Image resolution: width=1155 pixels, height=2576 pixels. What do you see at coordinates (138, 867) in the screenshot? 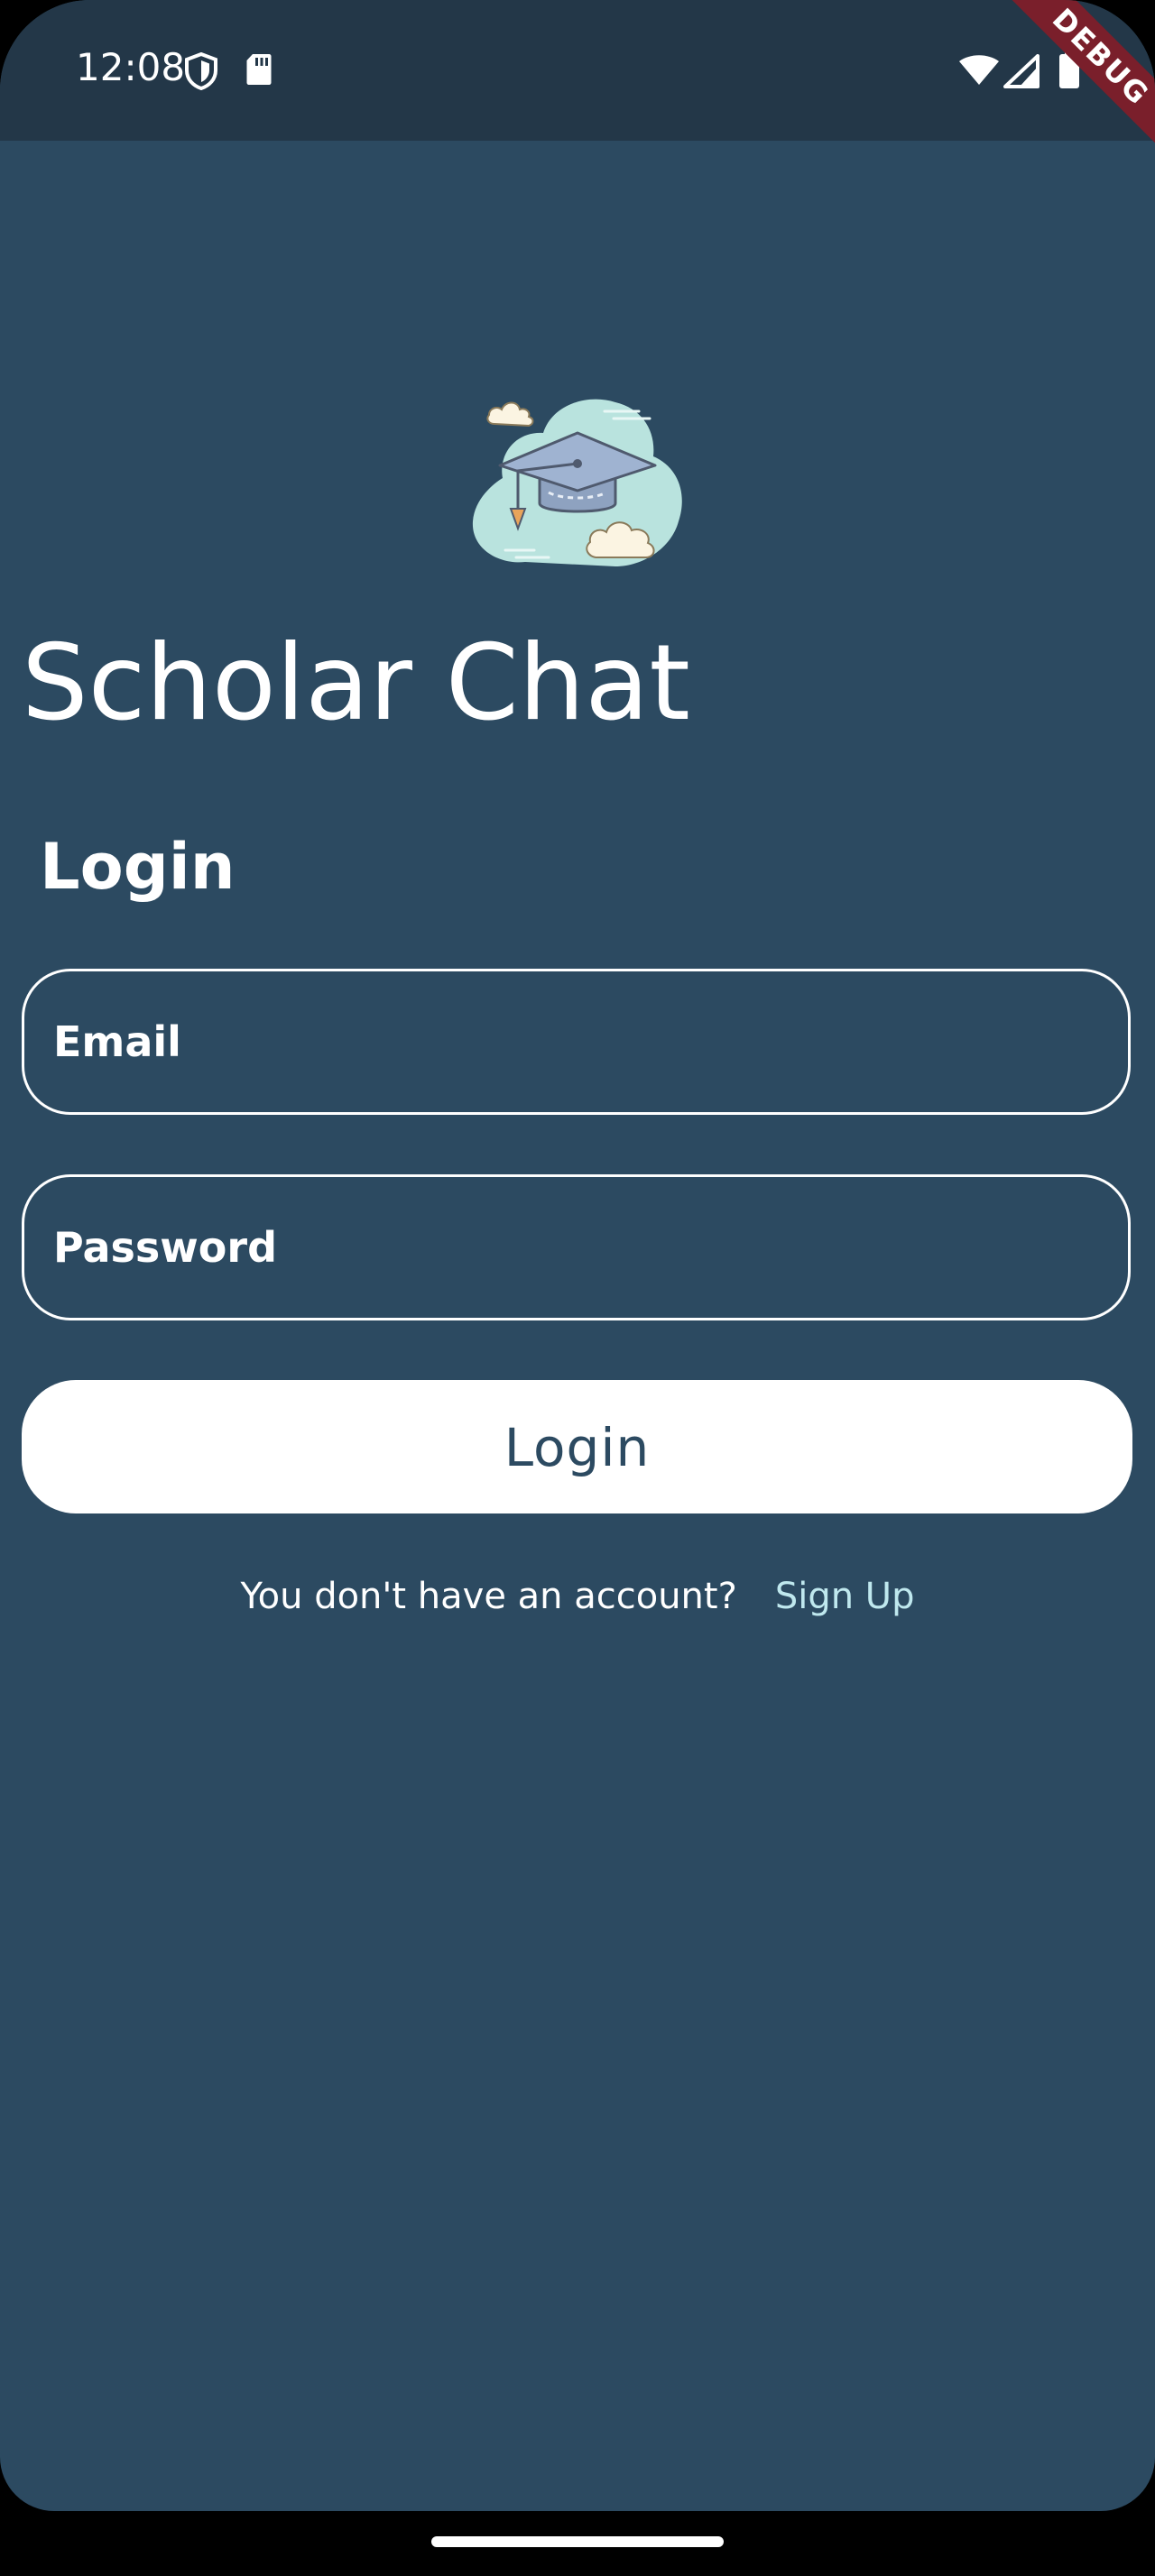
I see `login-heading: Login` at bounding box center [138, 867].